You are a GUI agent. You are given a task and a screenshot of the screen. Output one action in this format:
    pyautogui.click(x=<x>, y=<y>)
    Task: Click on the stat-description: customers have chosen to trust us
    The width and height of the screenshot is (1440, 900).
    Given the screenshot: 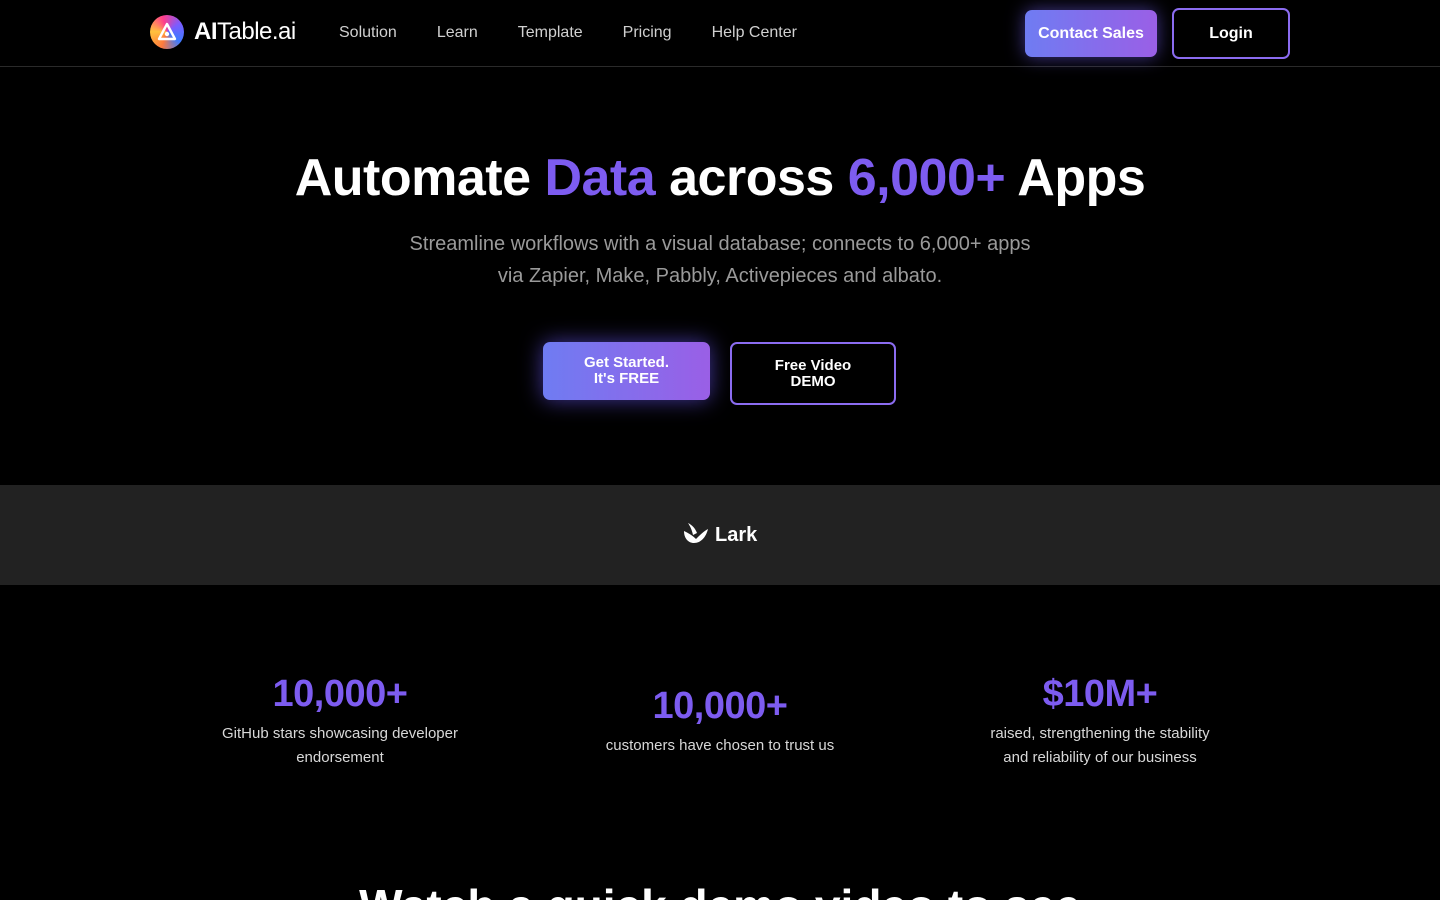 What is the action you would take?
    pyautogui.click(x=720, y=746)
    